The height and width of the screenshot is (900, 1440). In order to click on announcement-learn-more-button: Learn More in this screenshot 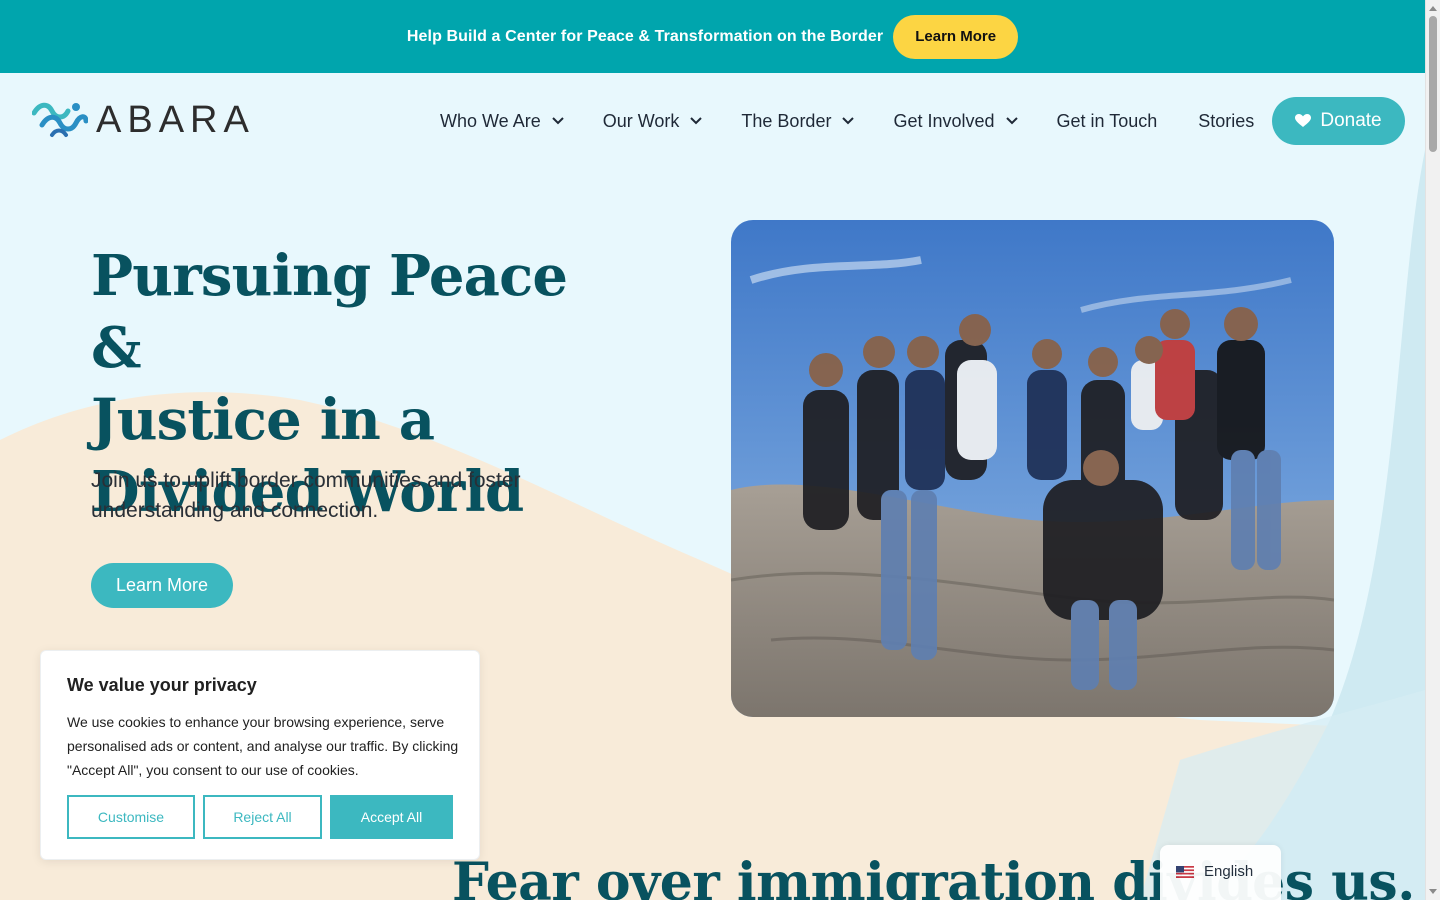, I will do `click(956, 36)`.